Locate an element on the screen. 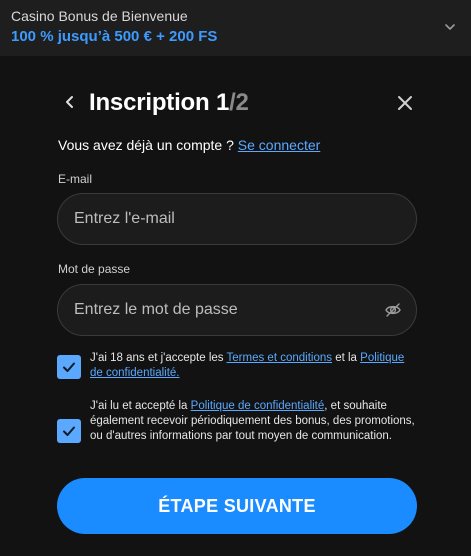 This screenshot has width=471, height=556. marketing-privacy-link: Politique de confidentialité is located at coordinates (258, 406).